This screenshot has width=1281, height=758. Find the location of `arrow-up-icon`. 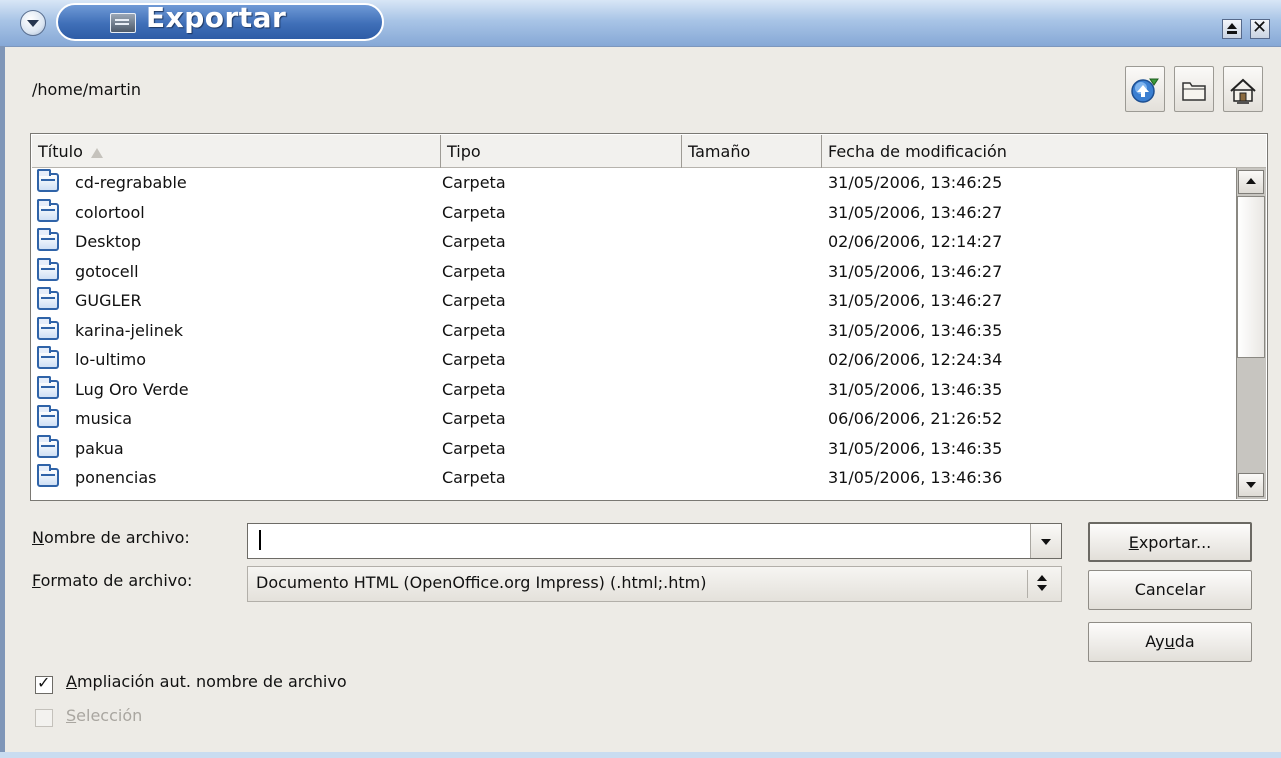

arrow-up-icon is located at coordinates (1251, 181).